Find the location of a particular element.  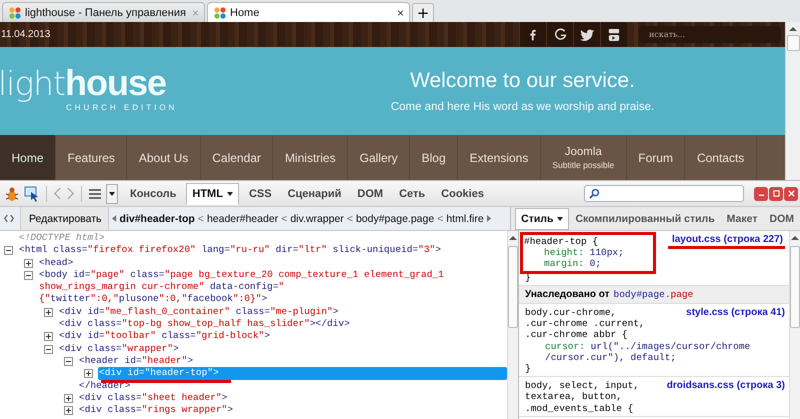

welcome-title: Welcome to our service. is located at coordinates (522, 81).